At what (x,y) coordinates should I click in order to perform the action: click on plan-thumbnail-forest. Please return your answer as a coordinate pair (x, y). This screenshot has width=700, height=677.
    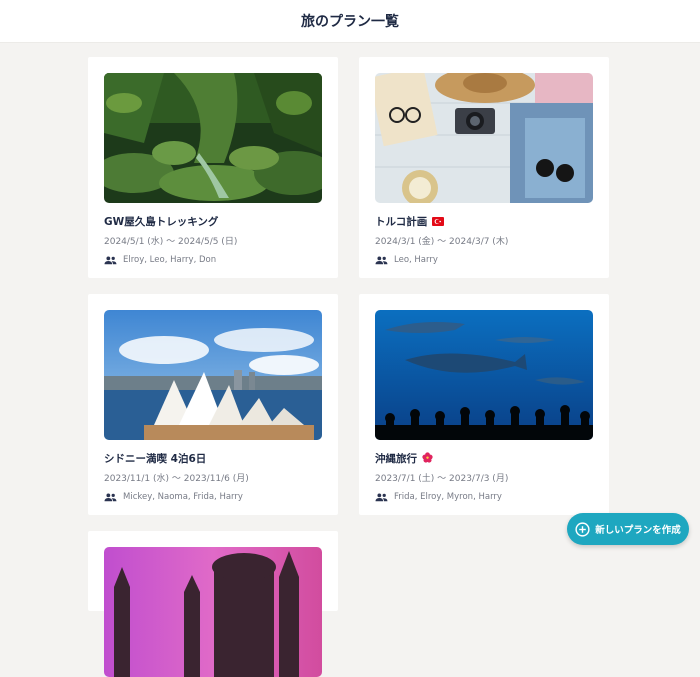
    Looking at the image, I should click on (213, 138).